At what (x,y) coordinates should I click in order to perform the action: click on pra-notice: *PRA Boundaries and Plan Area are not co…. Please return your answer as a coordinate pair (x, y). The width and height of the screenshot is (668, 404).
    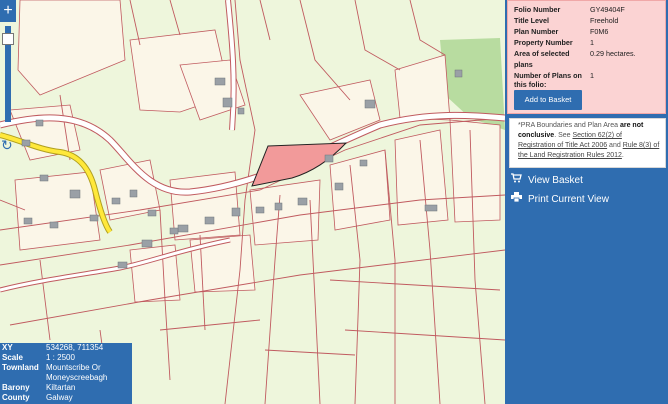
    Looking at the image, I should click on (587, 143).